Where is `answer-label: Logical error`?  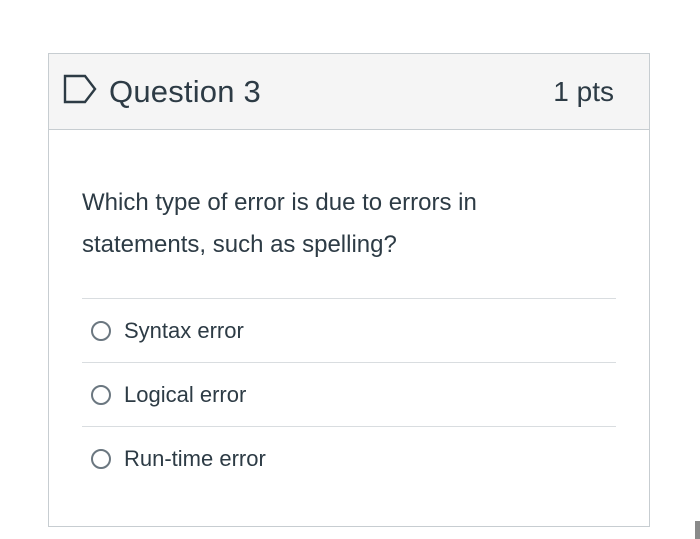
answer-label: Logical error is located at coordinates (185, 394).